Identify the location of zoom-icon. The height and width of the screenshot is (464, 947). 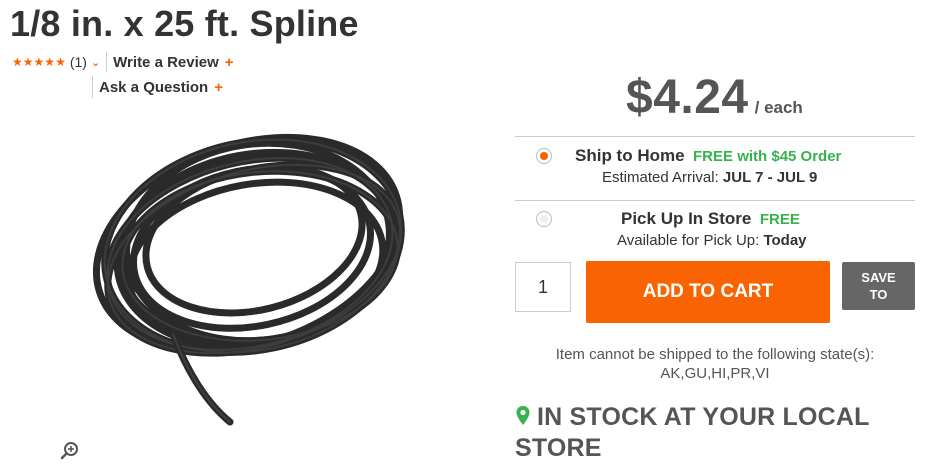
(70, 450).